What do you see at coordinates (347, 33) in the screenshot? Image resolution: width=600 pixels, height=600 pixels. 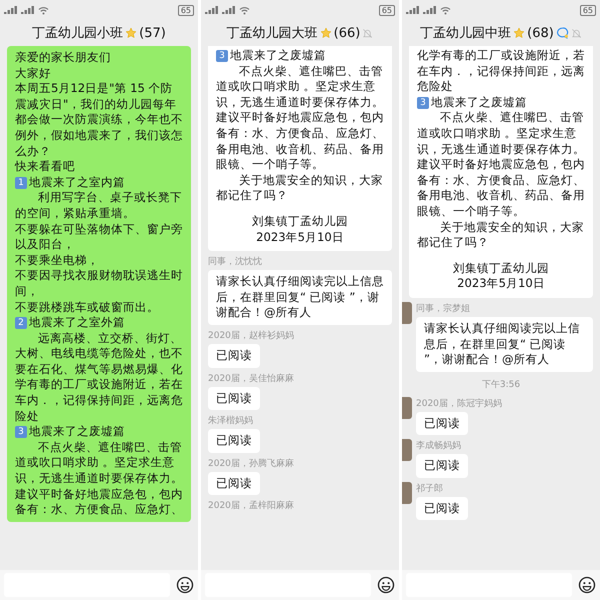 I see `member-count: (66)` at bounding box center [347, 33].